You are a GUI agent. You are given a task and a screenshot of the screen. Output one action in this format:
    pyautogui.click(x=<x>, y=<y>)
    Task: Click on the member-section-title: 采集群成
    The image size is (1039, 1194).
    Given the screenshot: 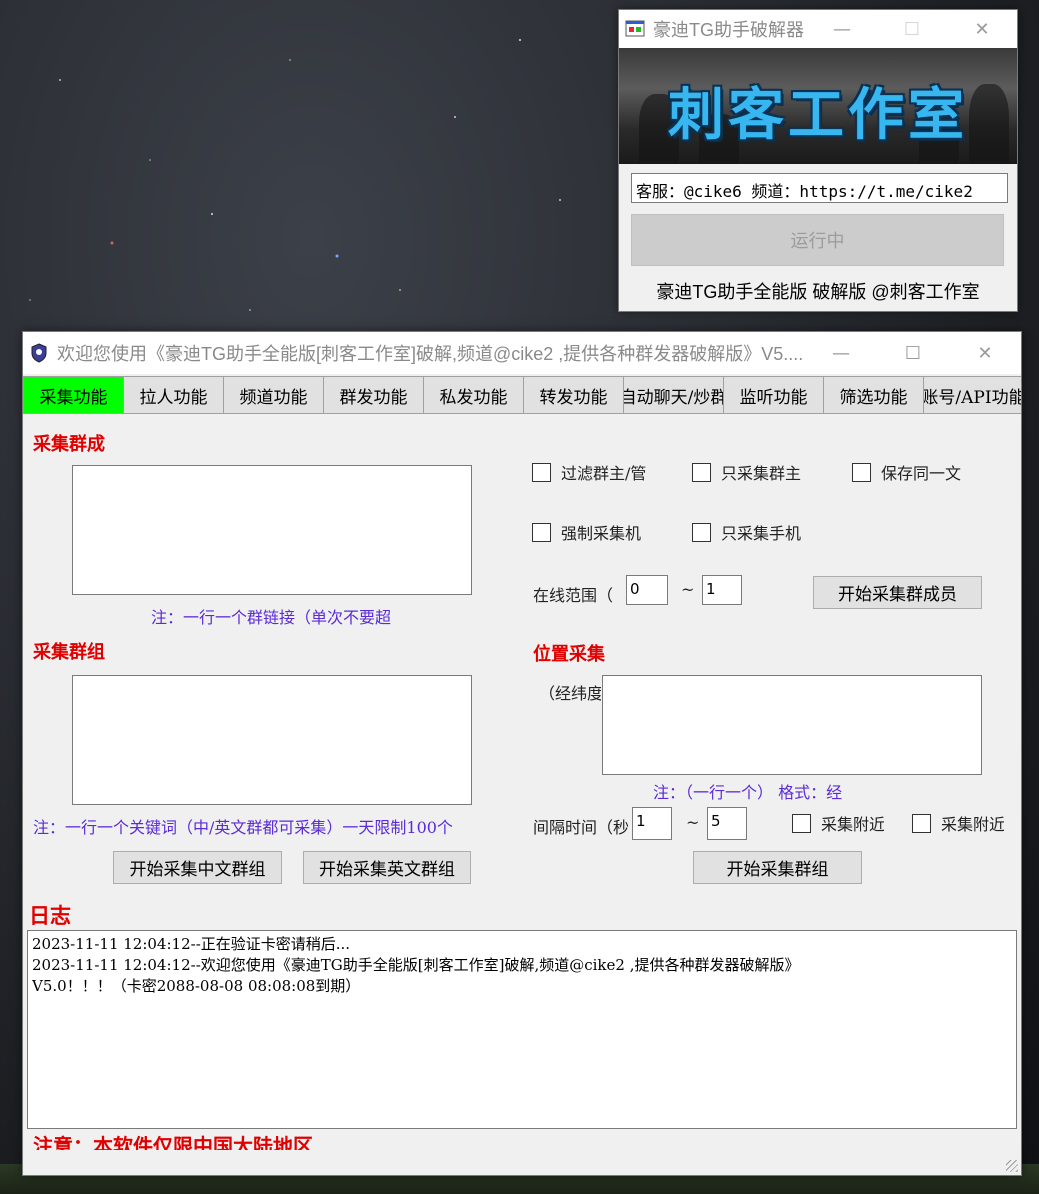 What is the action you would take?
    pyautogui.click(x=69, y=444)
    